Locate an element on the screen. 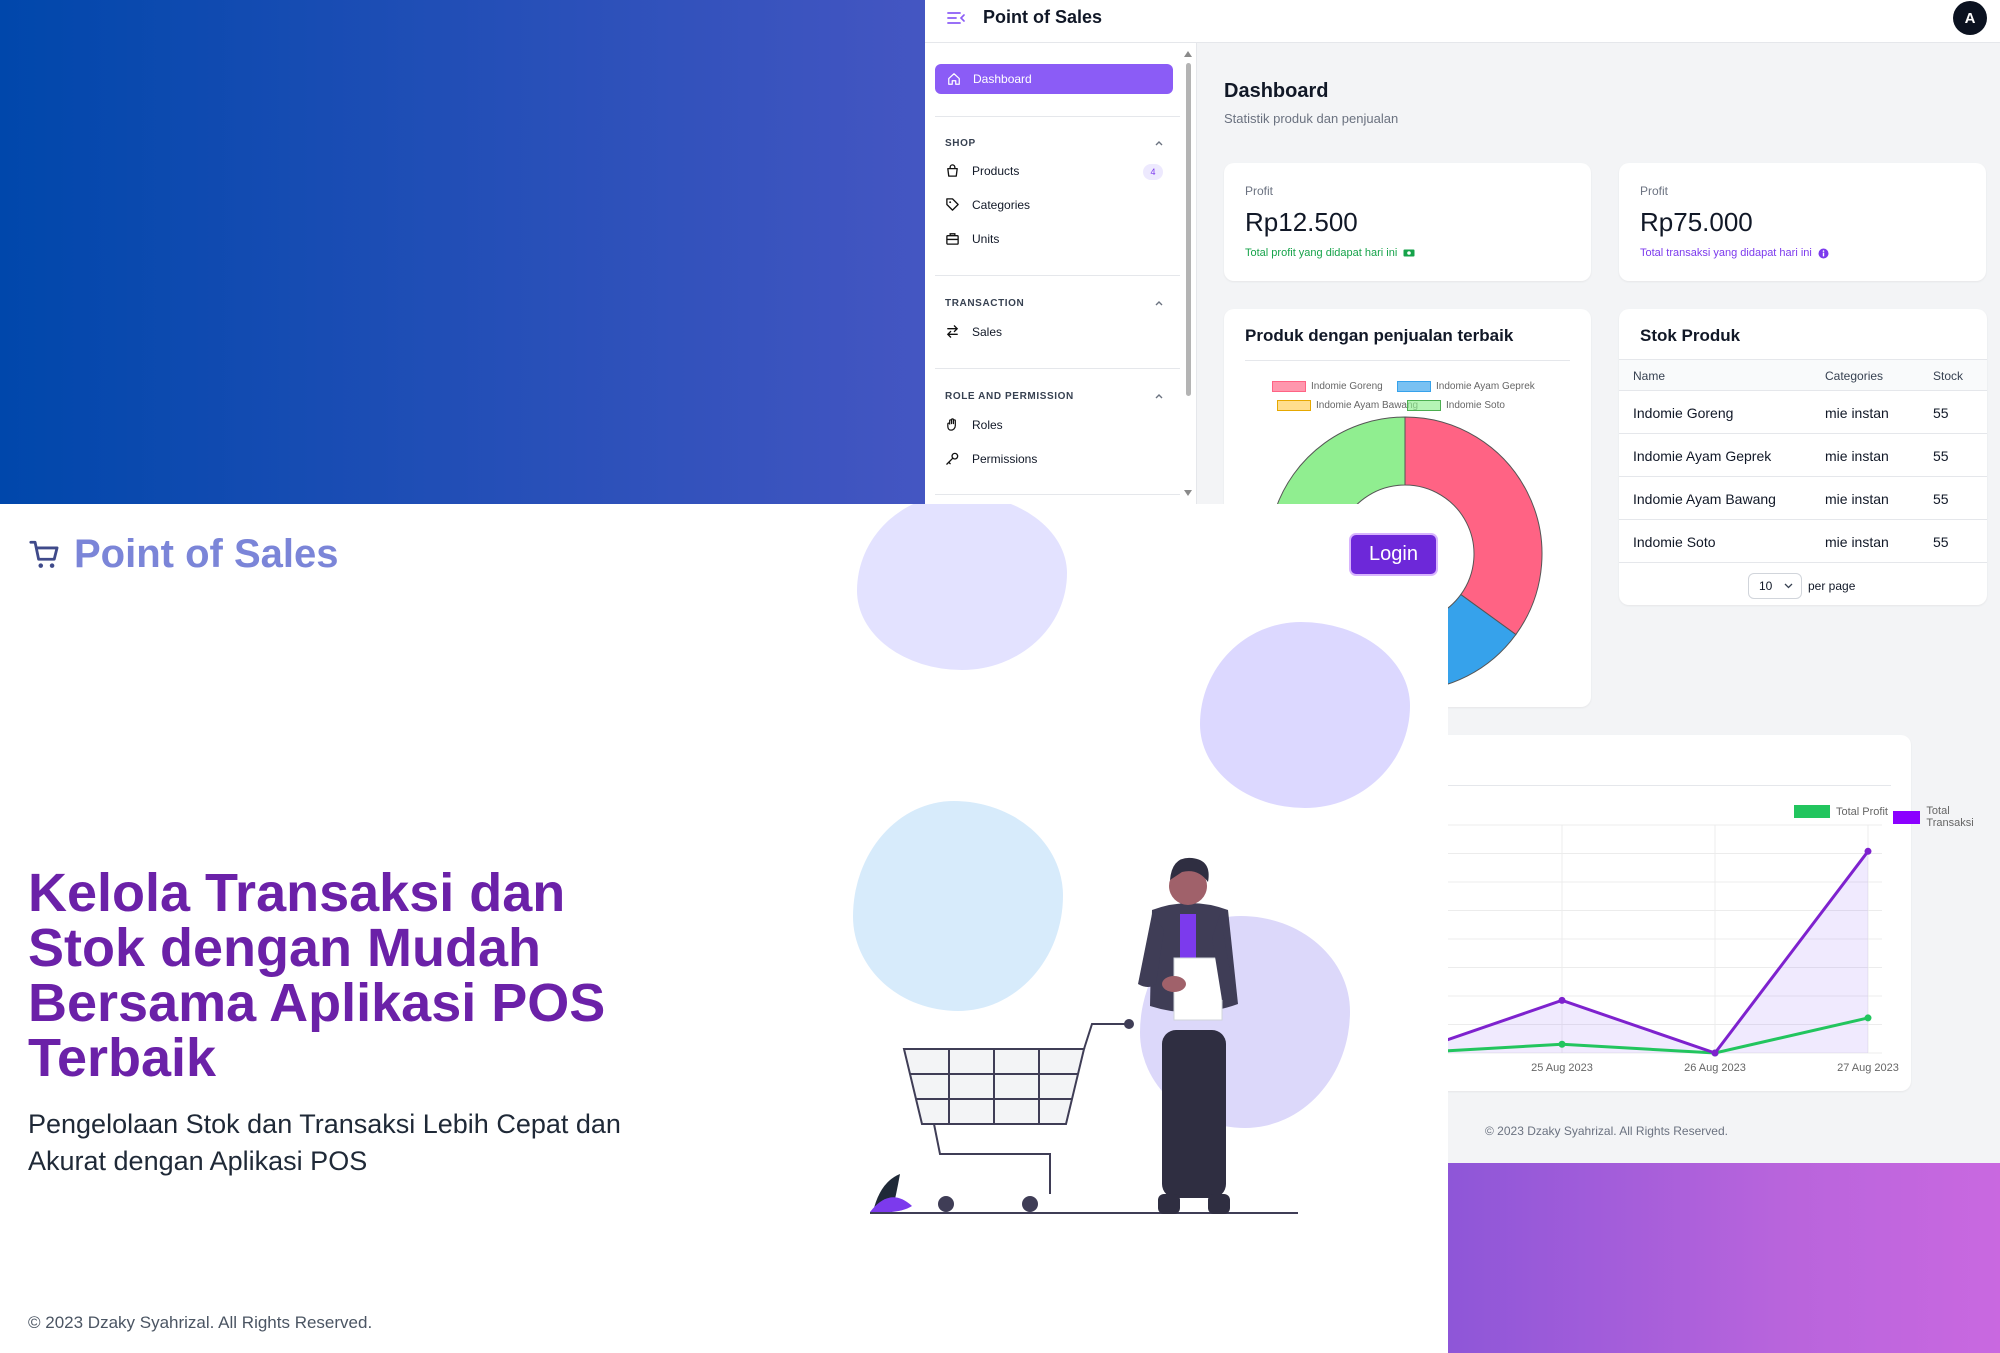 This screenshot has height=1353, width=2000. page-subtitle: Statistik produk dan penjualan is located at coordinates (1311, 118).